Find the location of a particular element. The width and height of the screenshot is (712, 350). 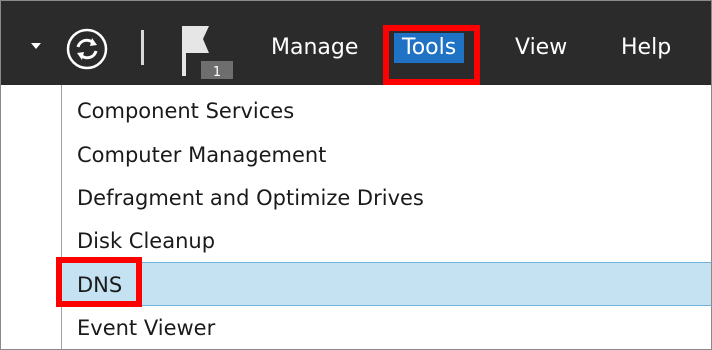

menu-item-computer-management: Computer Management is located at coordinates (386, 155).